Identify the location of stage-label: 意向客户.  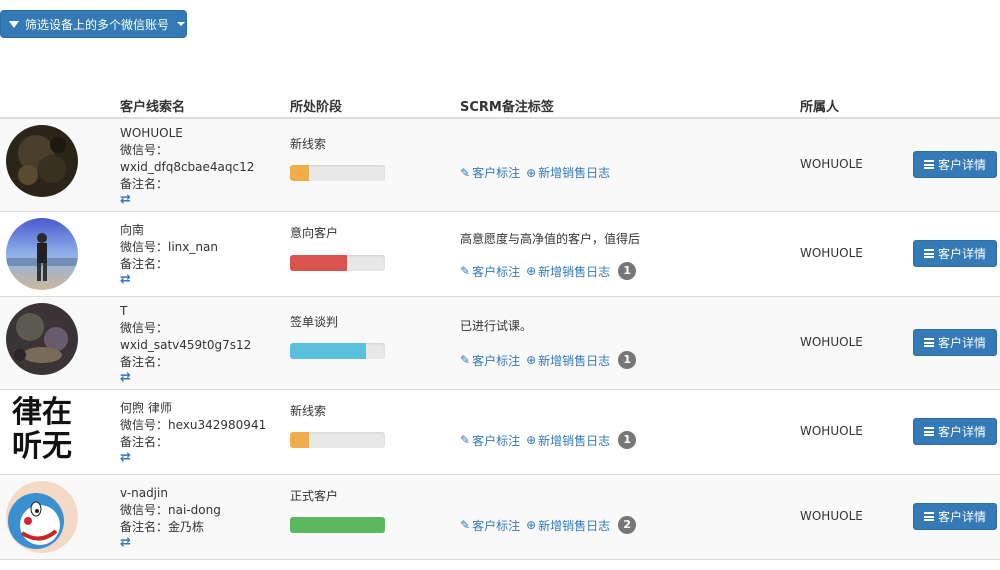
(314, 233).